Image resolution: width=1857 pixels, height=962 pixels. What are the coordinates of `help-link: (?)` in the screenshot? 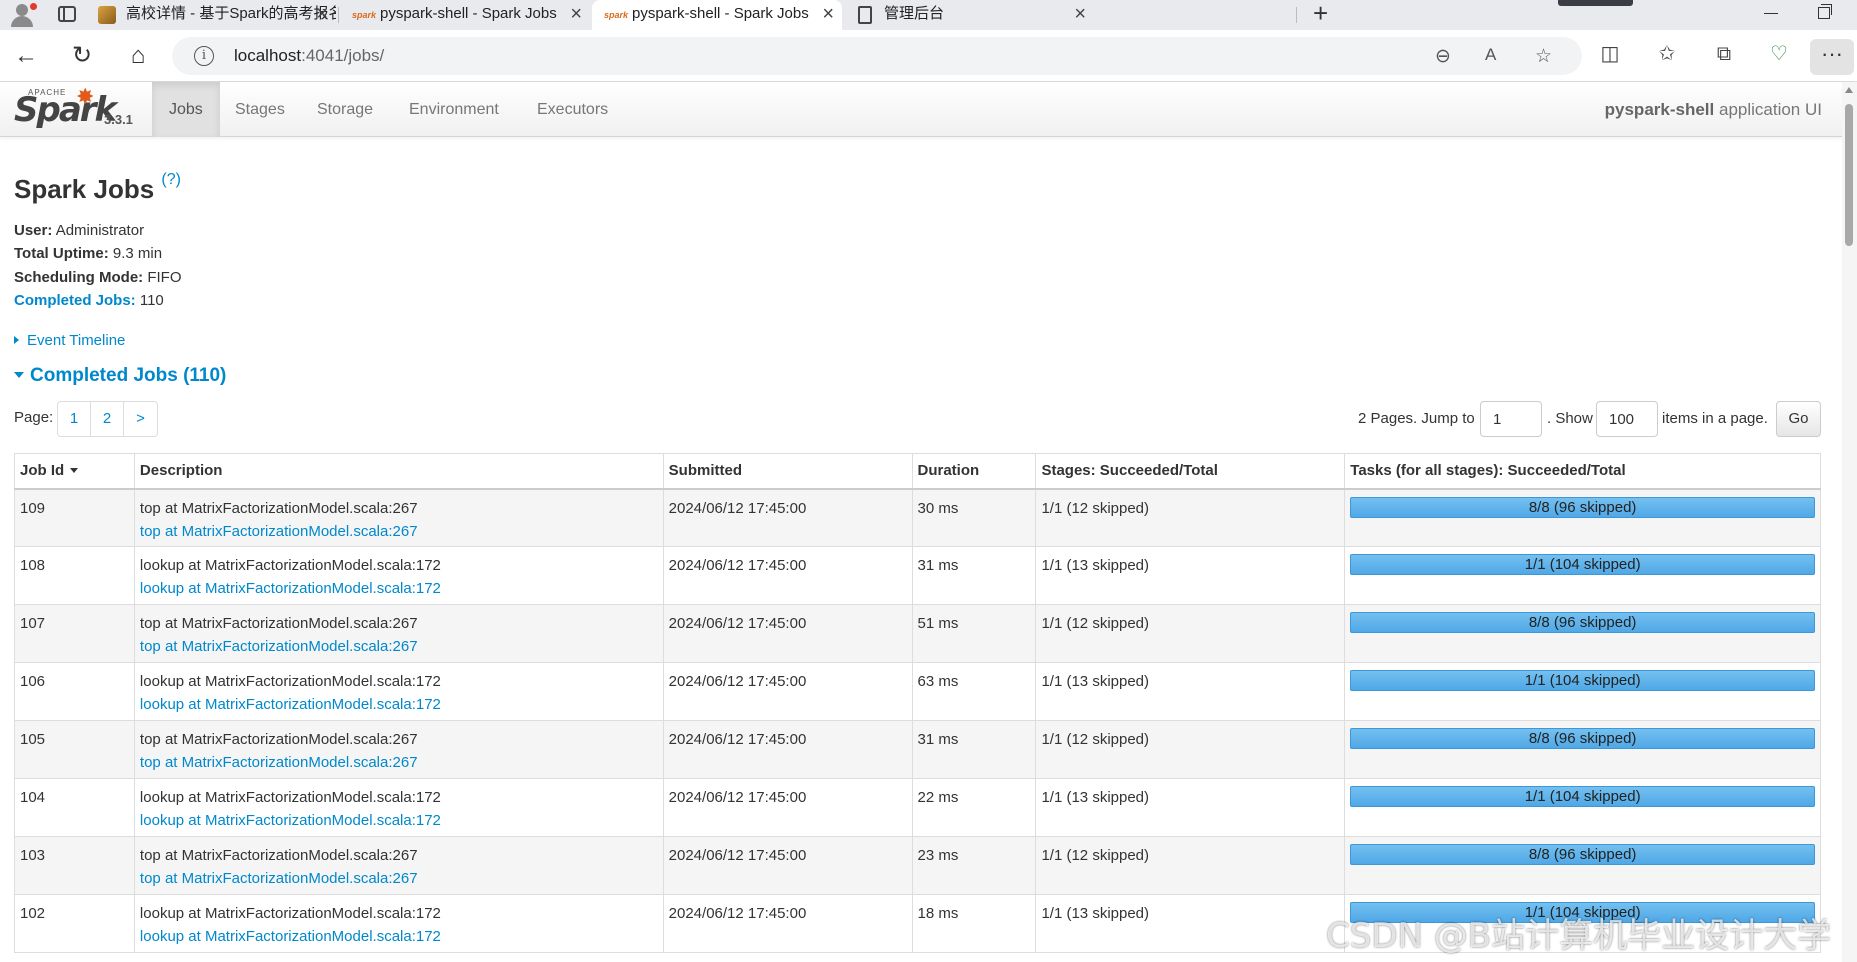 It's located at (171, 179).